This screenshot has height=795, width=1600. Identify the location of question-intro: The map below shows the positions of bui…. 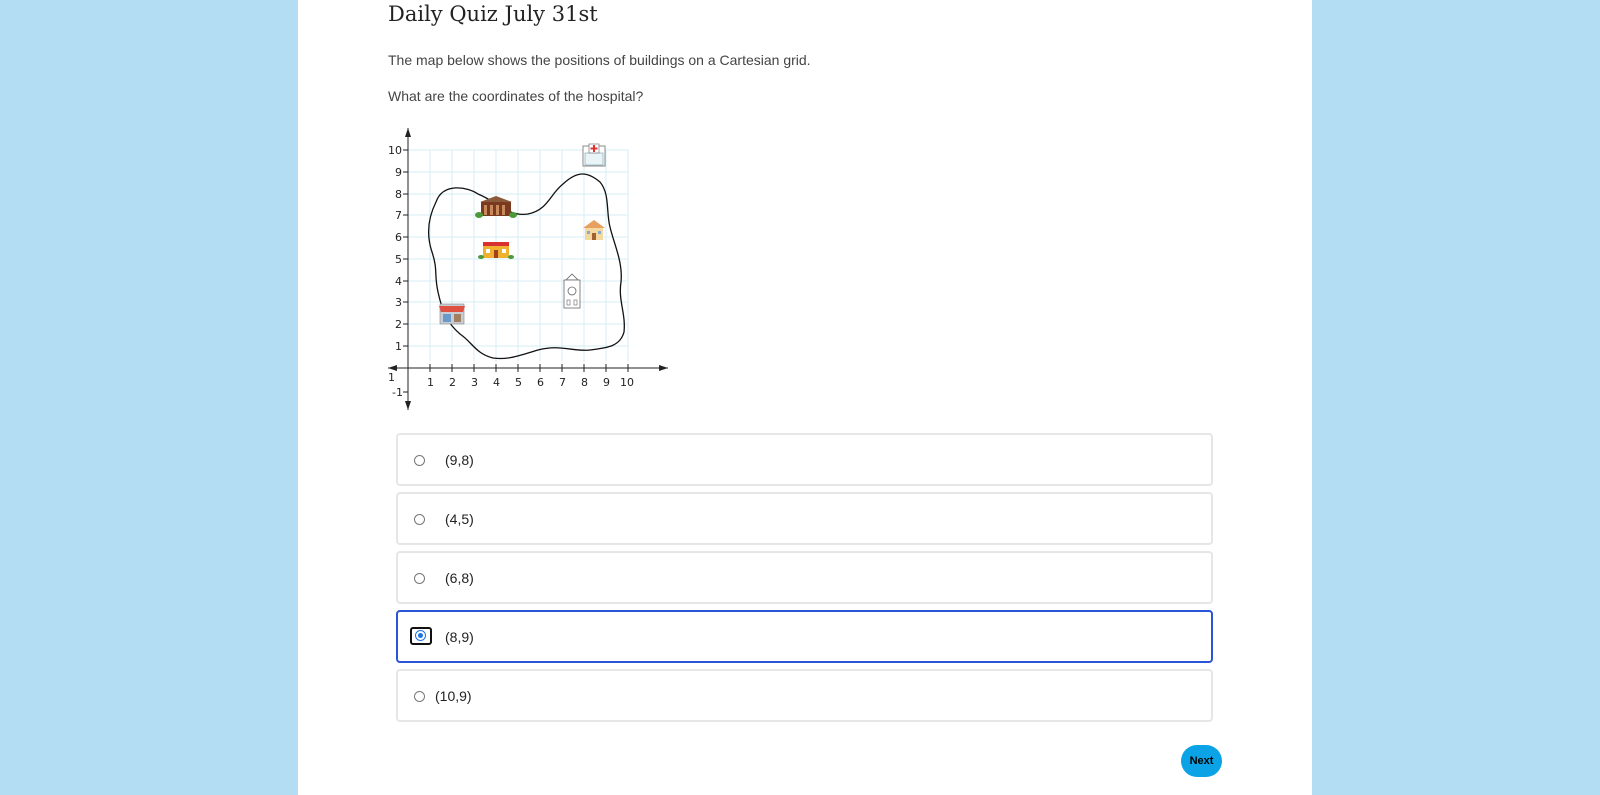
(599, 60).